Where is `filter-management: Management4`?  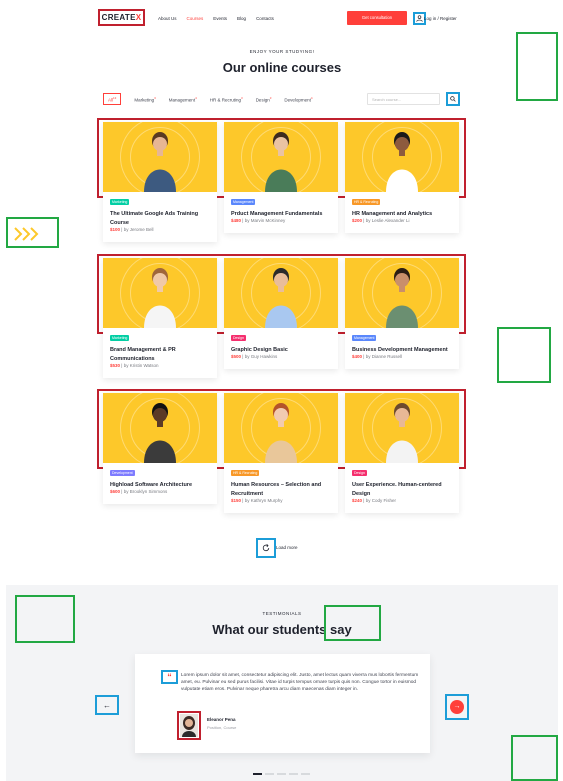
filter-management: Management4 is located at coordinates (183, 99).